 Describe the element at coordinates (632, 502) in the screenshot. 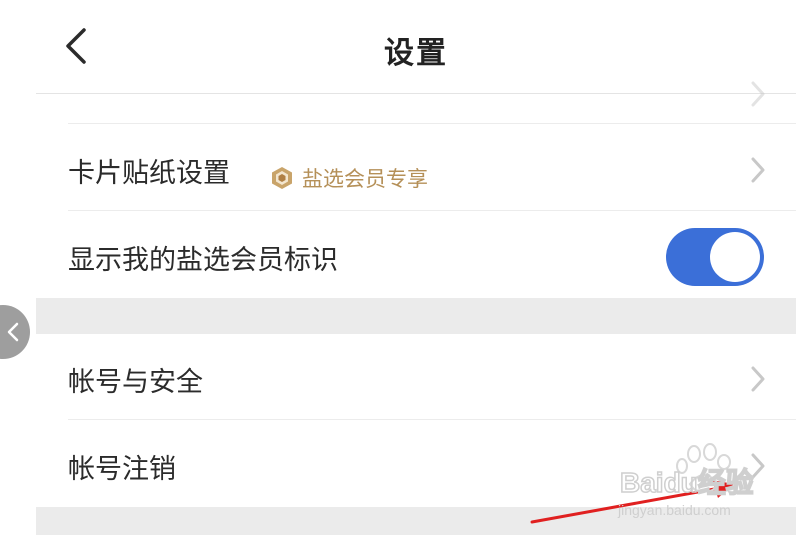

I see `red-arrow-annotation` at that location.